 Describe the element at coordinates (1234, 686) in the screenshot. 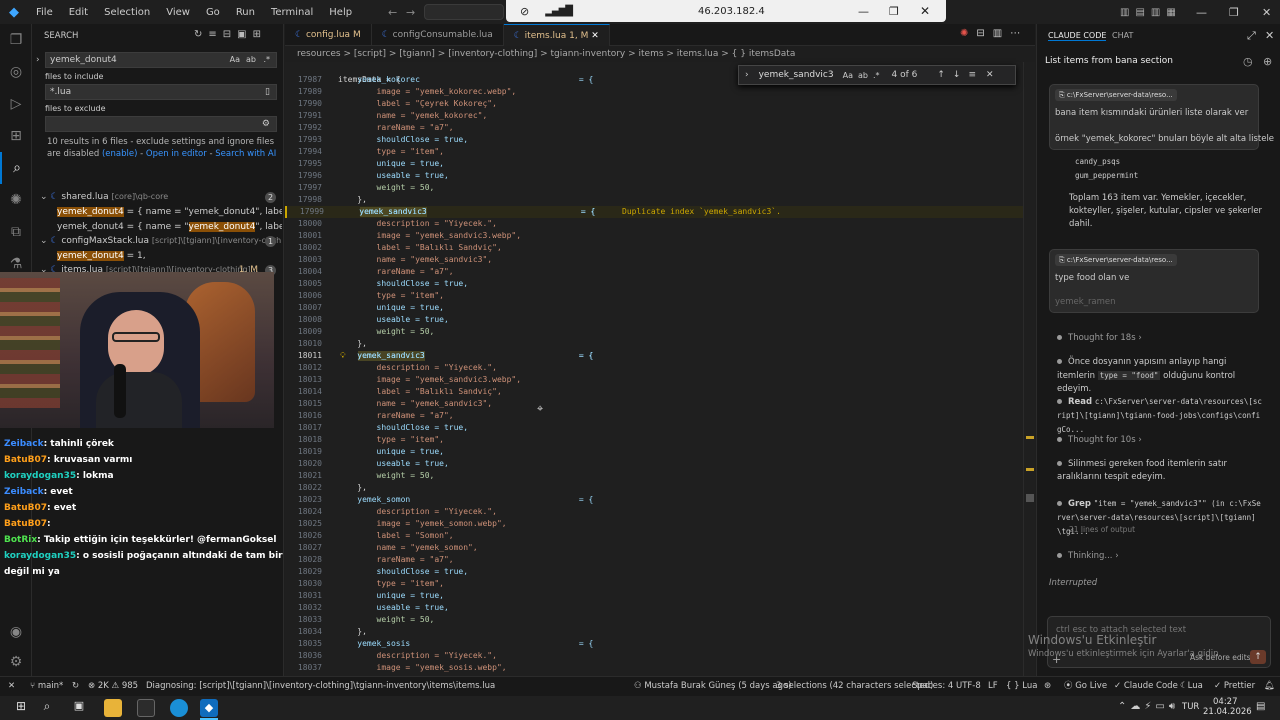

I see `prettier-status: ✓ Prettier` at that location.